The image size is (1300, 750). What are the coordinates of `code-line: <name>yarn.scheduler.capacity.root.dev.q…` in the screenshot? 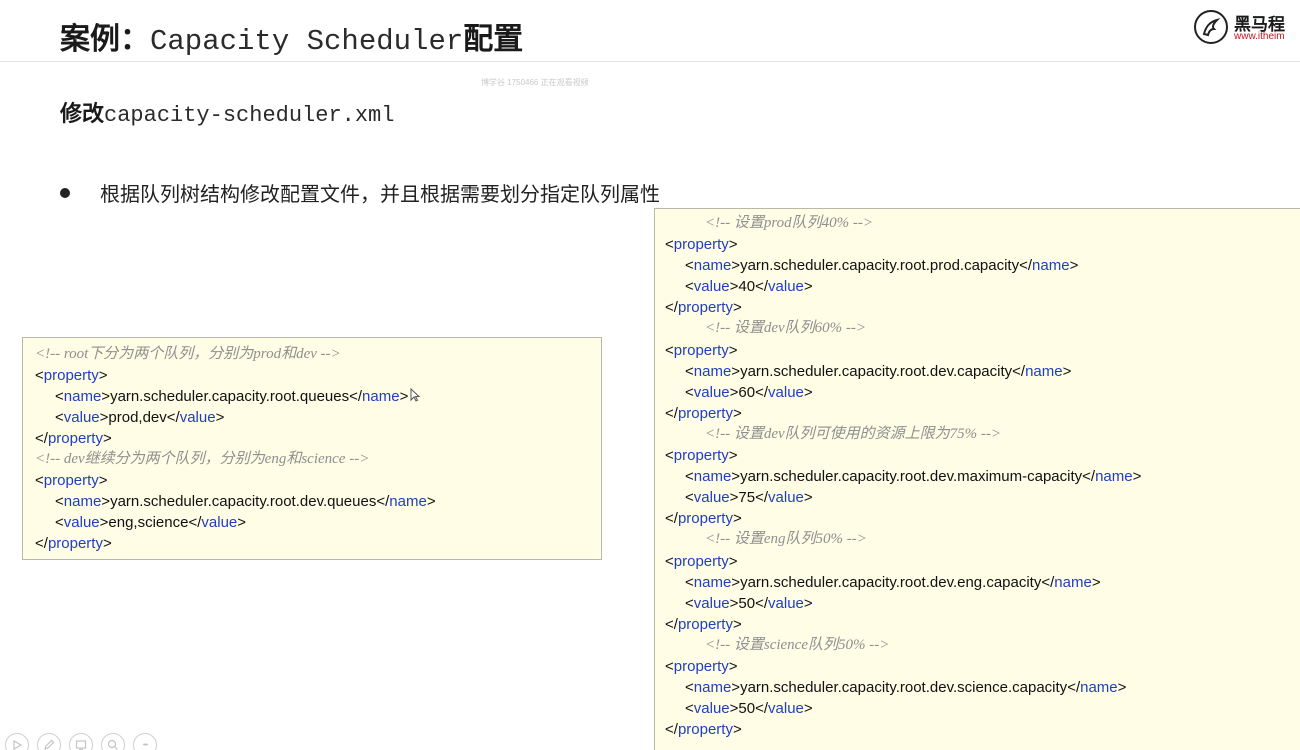 It's located at (245, 501).